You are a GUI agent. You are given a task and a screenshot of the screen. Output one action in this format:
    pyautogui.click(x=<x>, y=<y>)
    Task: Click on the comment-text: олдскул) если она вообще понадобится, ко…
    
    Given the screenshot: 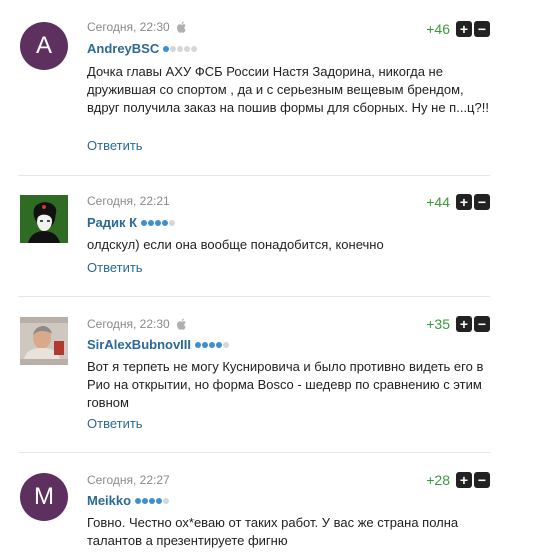 What is the action you would take?
    pyautogui.click(x=235, y=244)
    